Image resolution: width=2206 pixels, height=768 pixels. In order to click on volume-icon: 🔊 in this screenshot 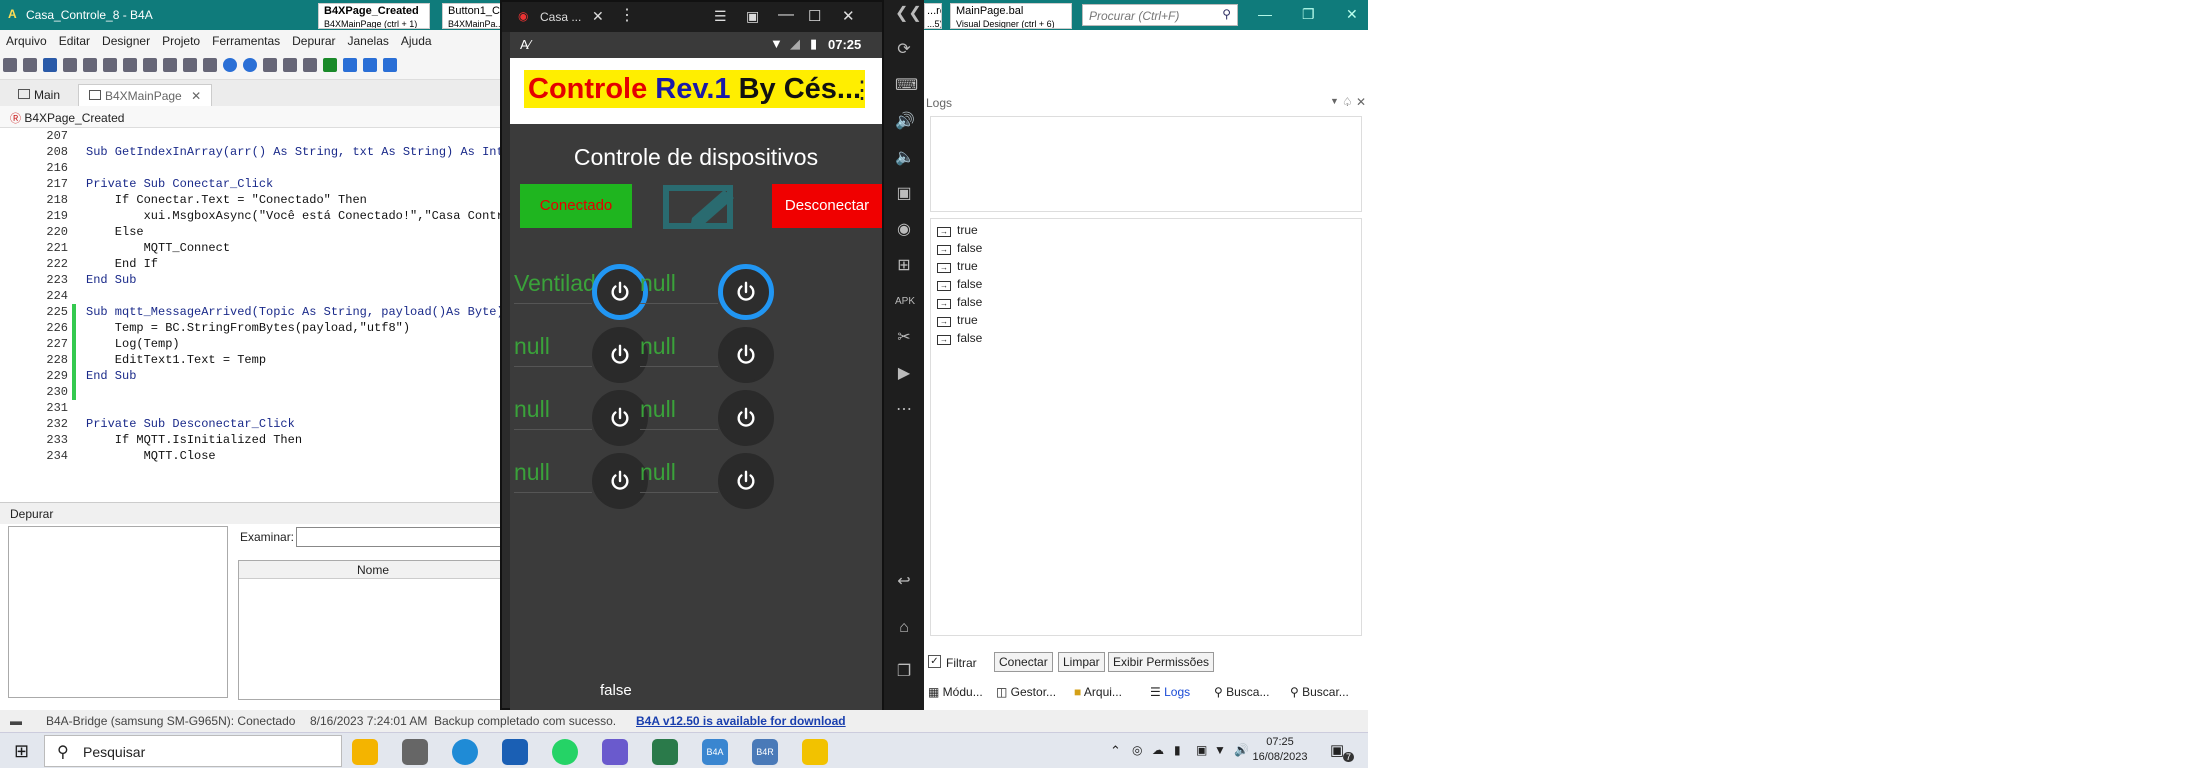, I will do `click(1241, 750)`.